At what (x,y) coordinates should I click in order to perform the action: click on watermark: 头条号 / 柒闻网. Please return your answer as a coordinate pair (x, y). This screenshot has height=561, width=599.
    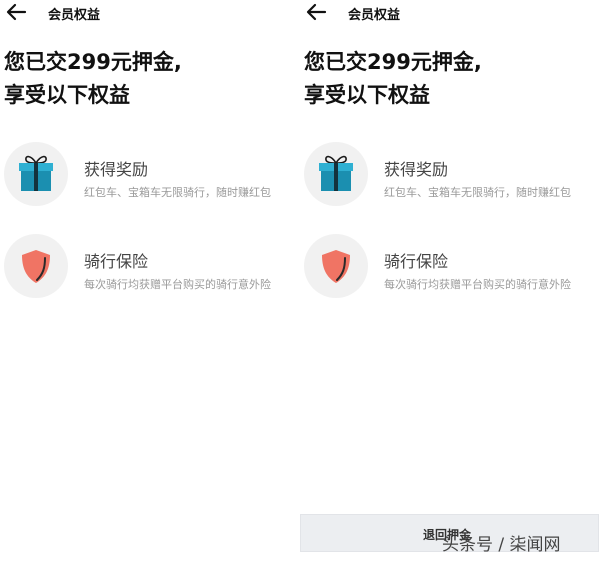
    Looking at the image, I should click on (501, 545).